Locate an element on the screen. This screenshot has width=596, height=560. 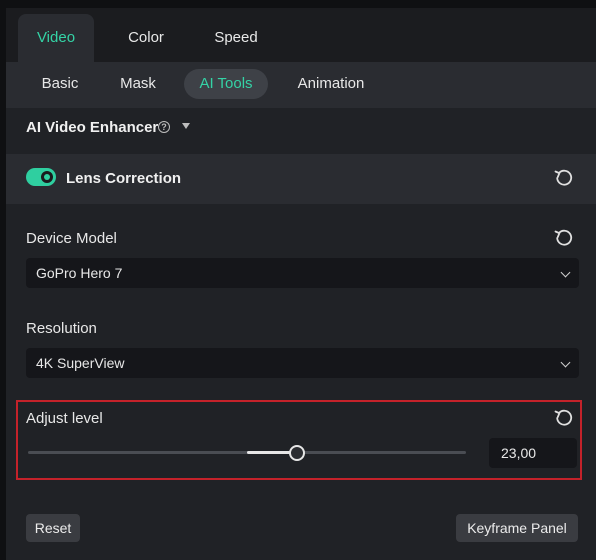
lens-correction-label: Lens Correction is located at coordinates (124, 178).